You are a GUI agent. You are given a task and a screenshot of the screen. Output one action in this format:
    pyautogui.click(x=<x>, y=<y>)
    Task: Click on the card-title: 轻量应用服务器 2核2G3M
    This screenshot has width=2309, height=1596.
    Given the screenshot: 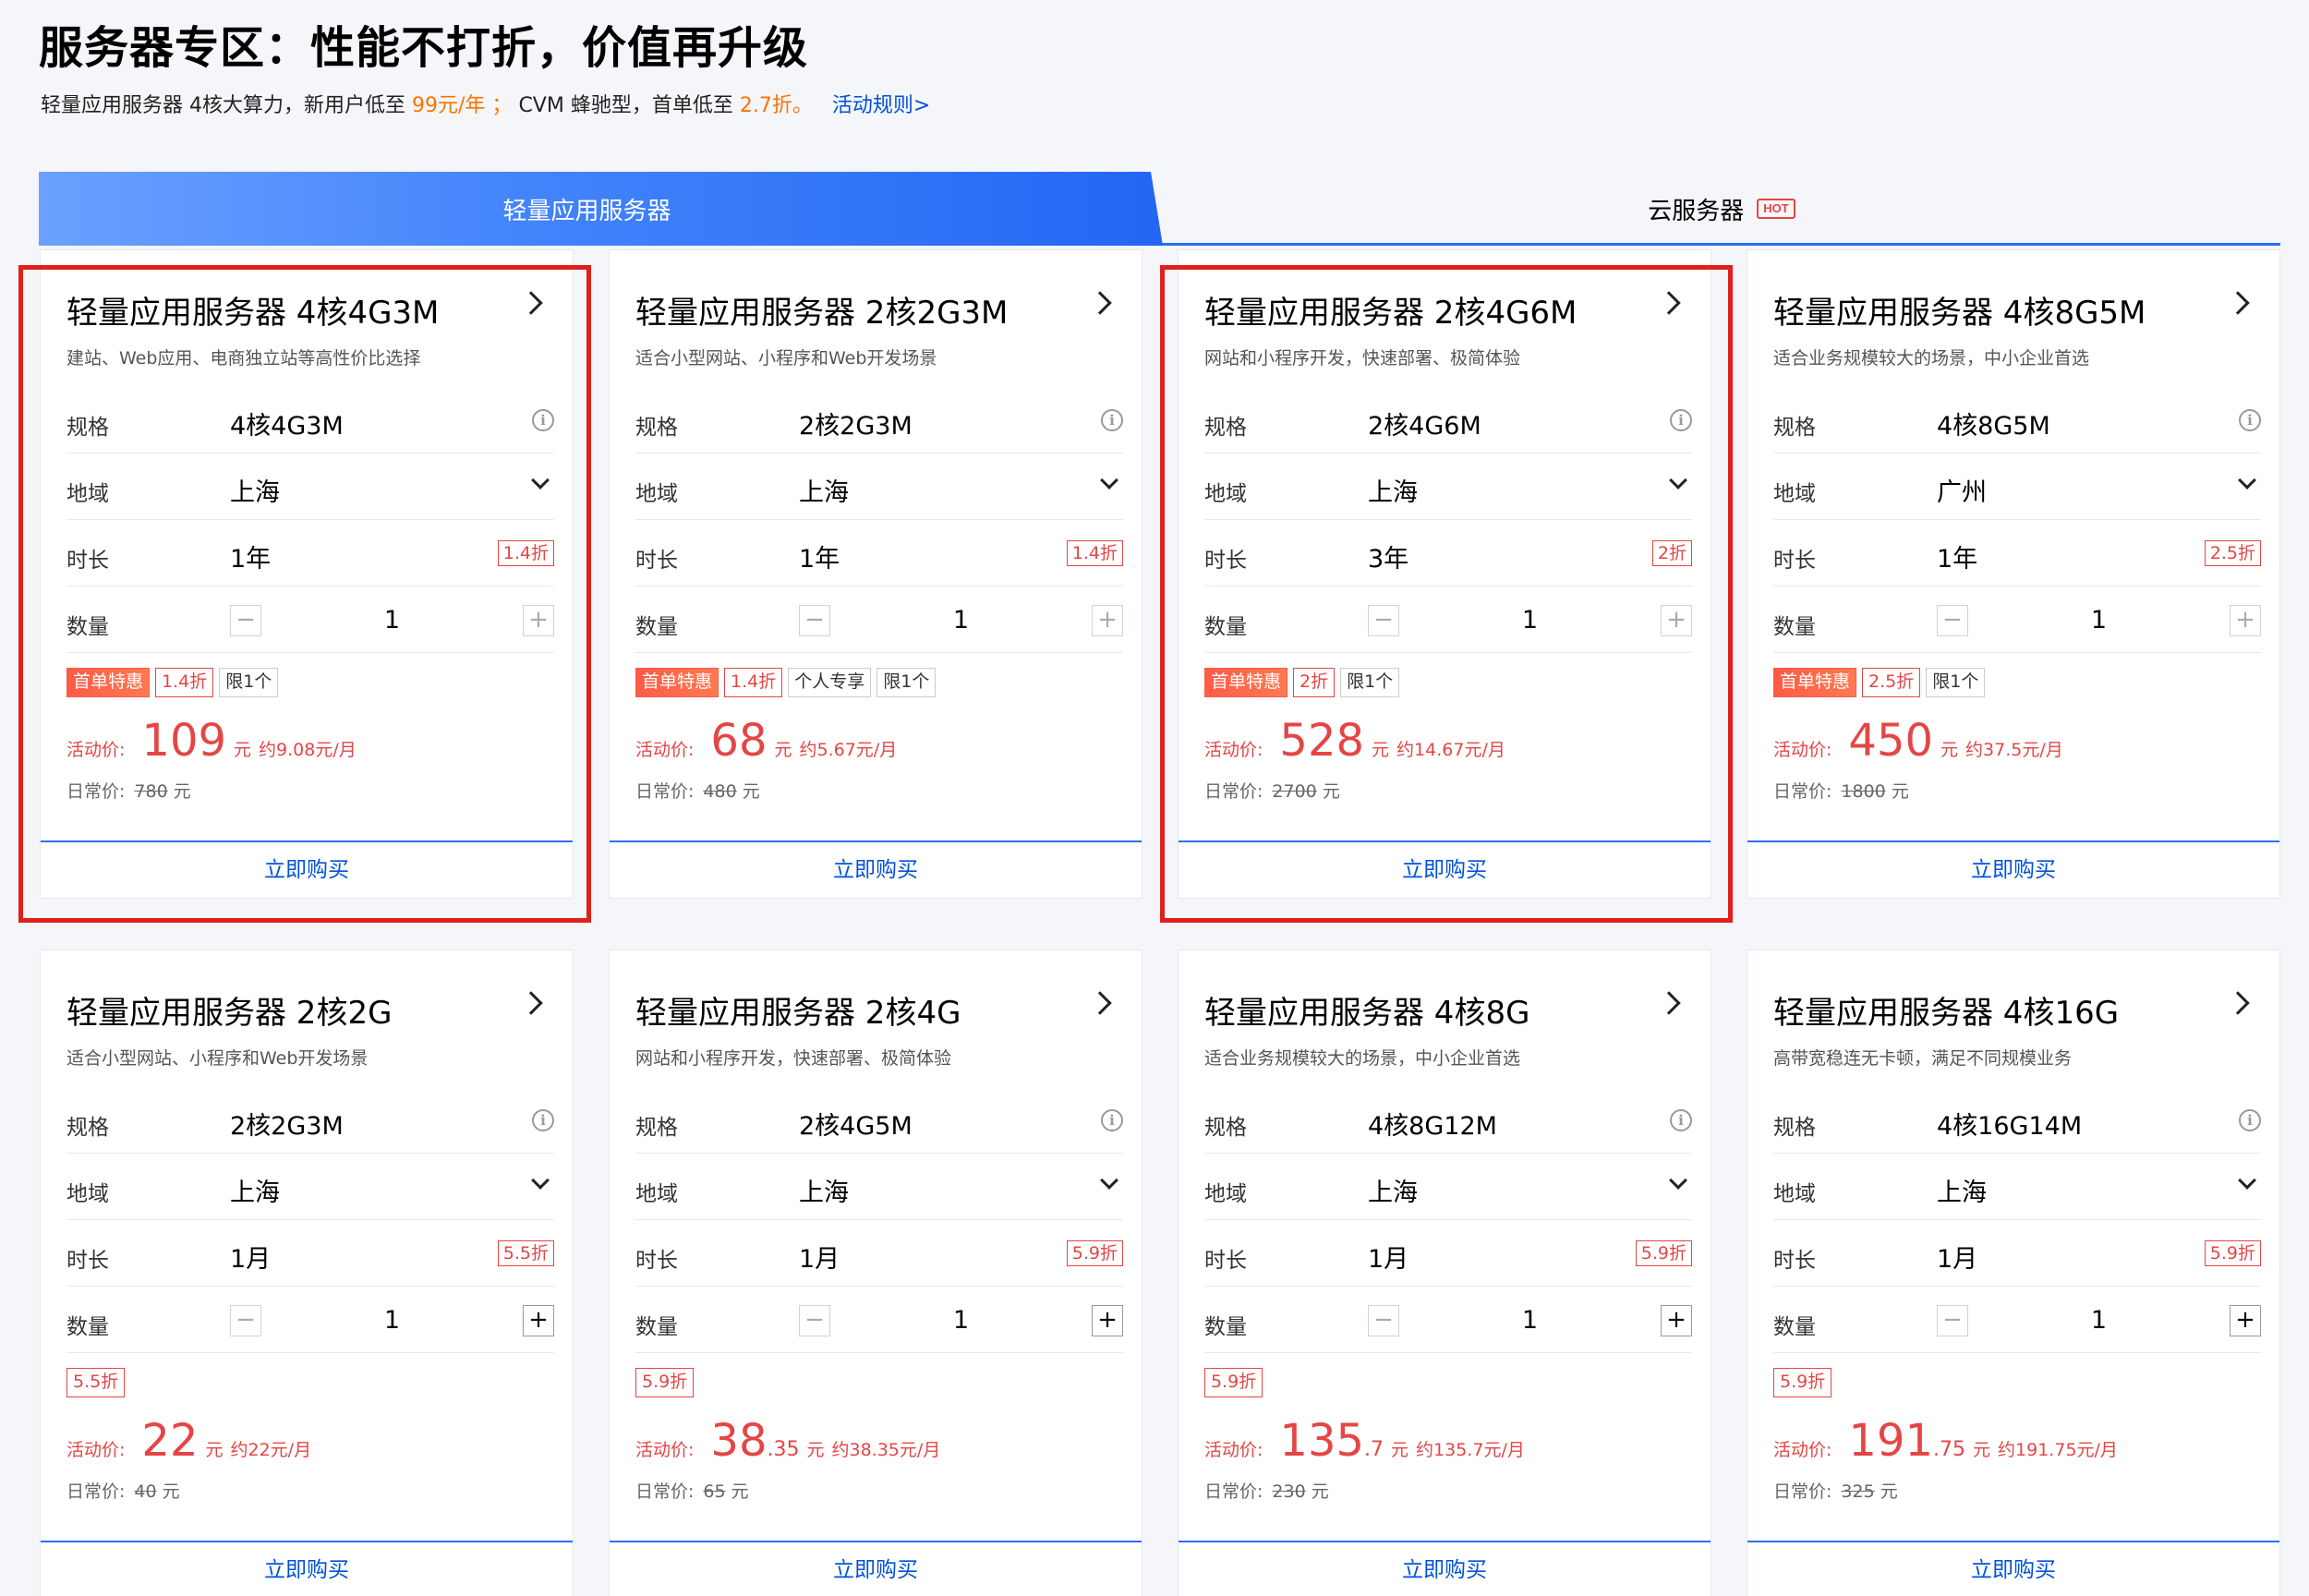 What is the action you would take?
    pyautogui.click(x=822, y=309)
    